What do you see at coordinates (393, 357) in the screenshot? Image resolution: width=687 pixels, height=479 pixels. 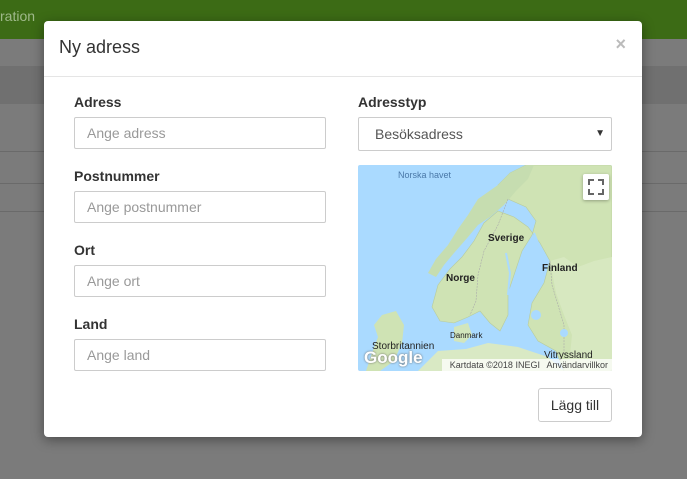 I see `google-logo: Google` at bounding box center [393, 357].